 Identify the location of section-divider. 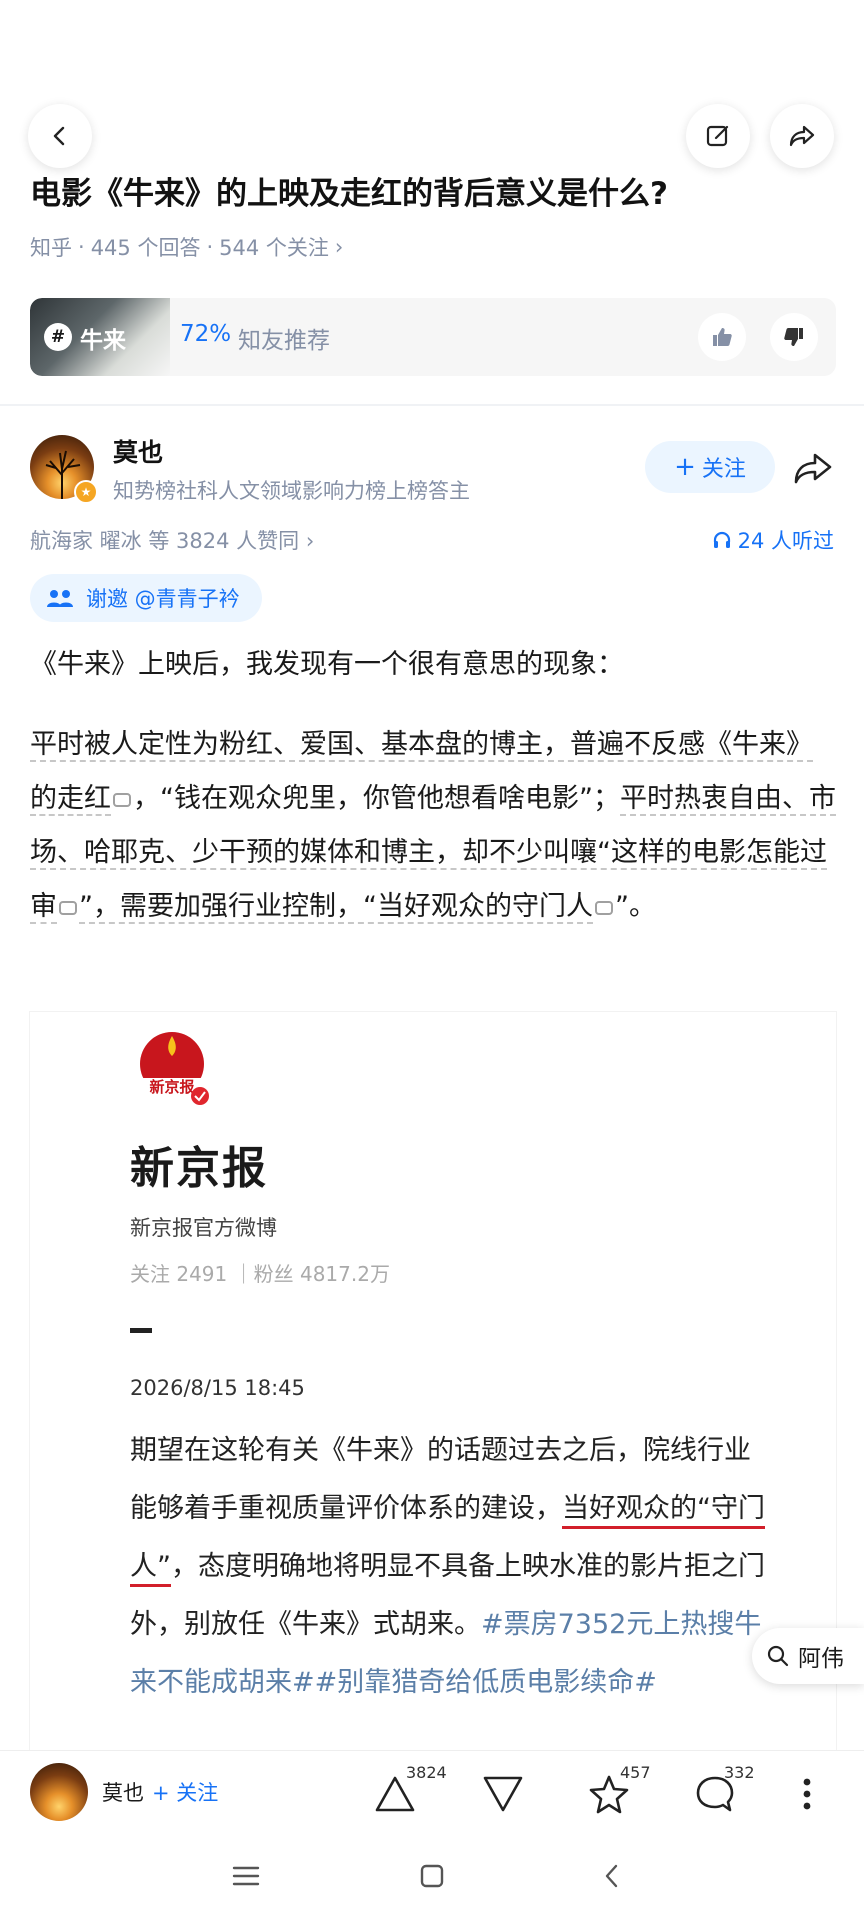
(432, 405).